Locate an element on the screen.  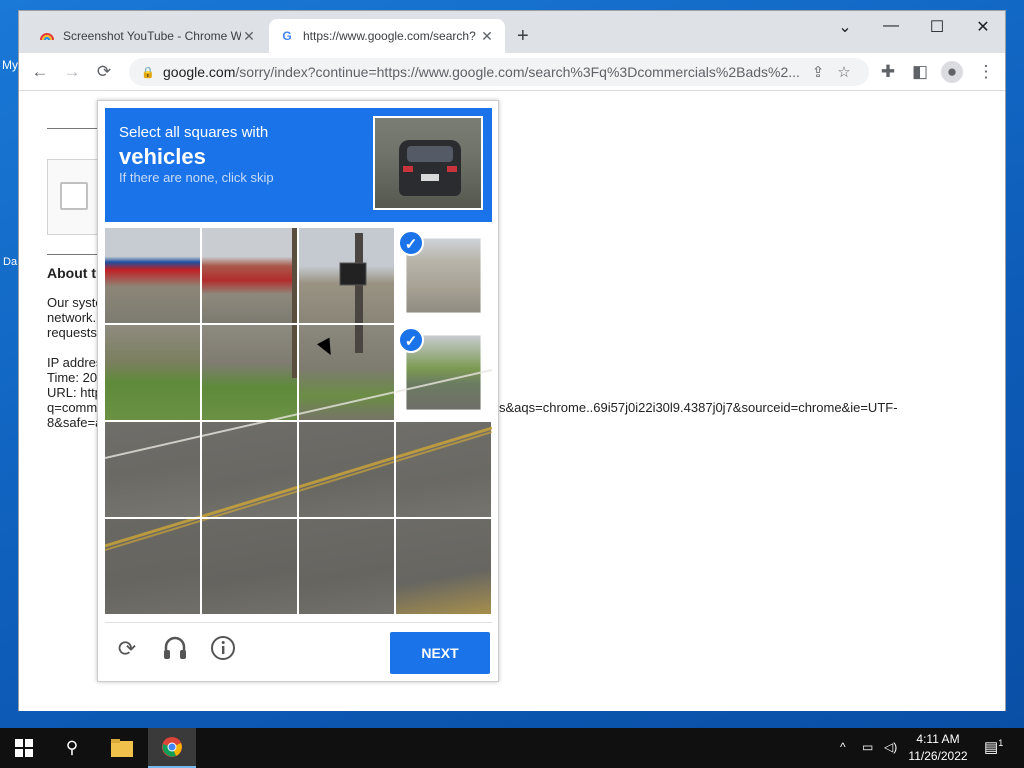
clock-date: 11/26/2022 is located at coordinates (938, 756).